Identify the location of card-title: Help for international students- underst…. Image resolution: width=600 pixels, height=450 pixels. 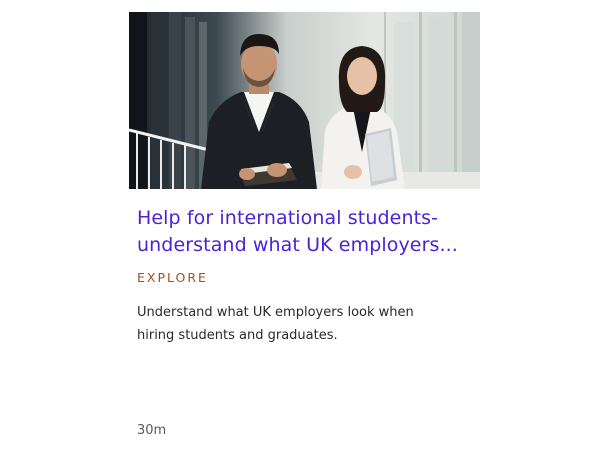
(305, 232).